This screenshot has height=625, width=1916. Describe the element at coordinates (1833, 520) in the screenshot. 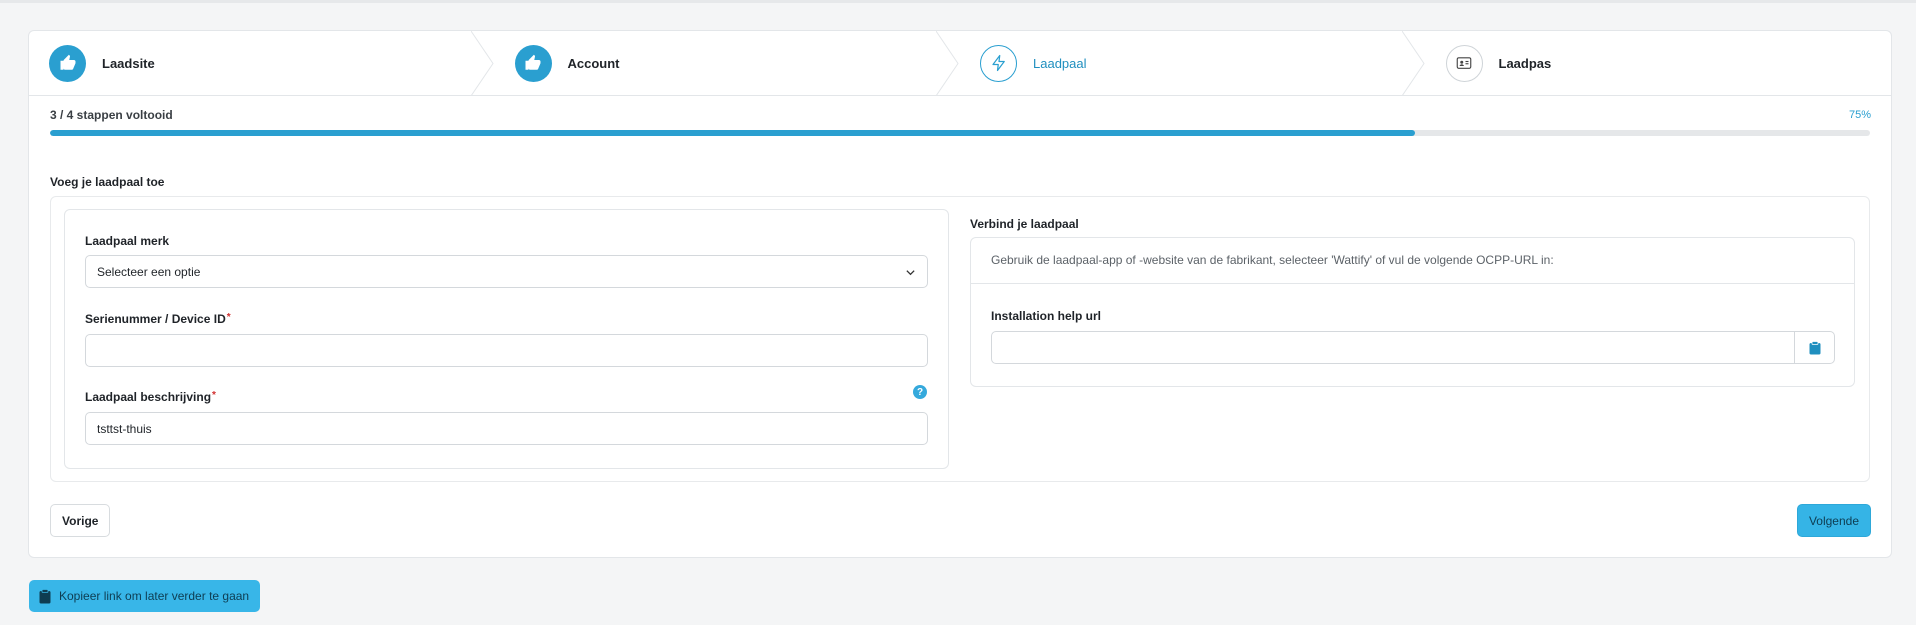

I see `next-button: Volgende` at that location.